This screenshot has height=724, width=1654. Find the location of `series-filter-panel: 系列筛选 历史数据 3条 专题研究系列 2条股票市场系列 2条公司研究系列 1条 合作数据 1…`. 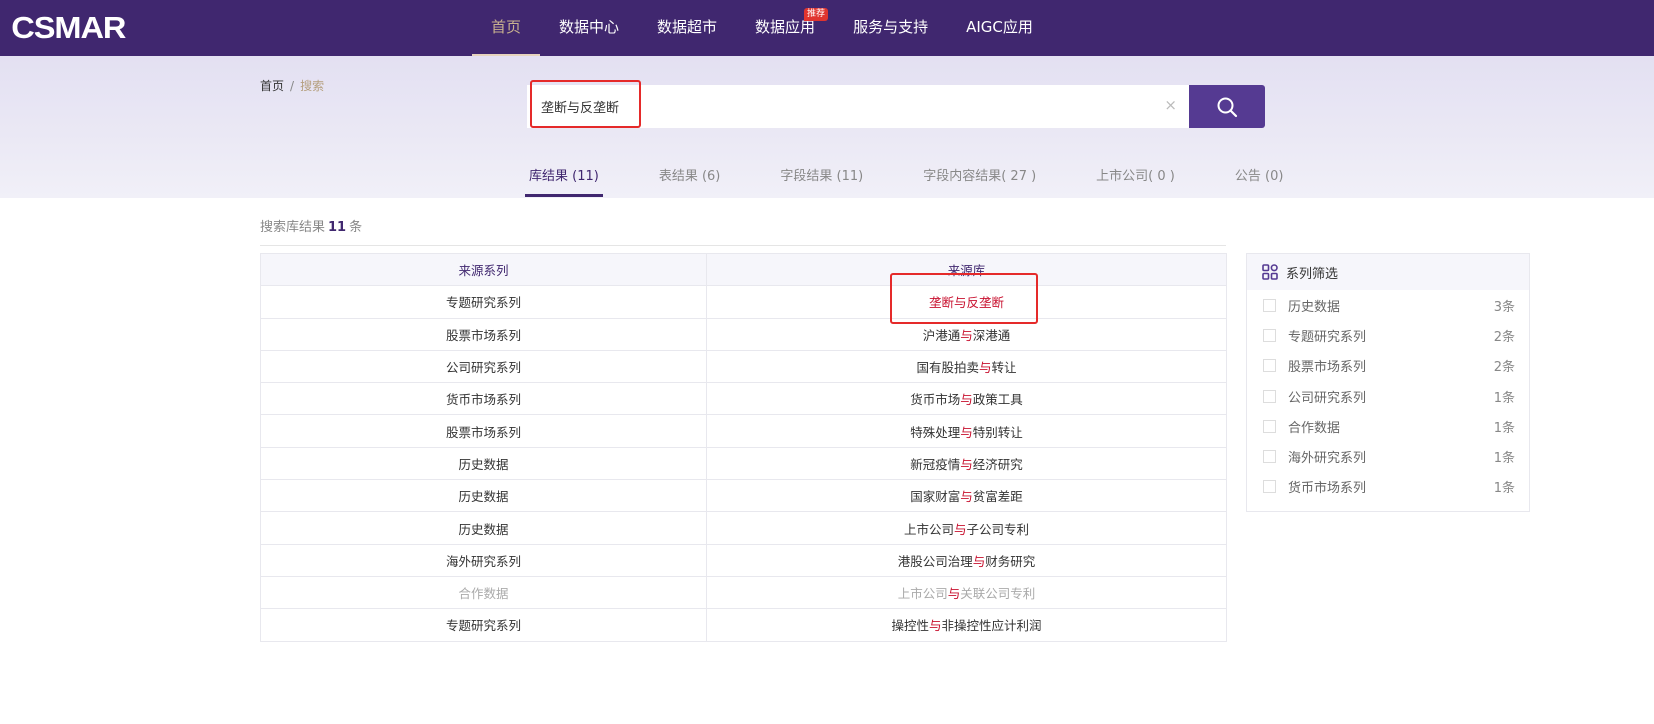

series-filter-panel: 系列筛选 历史数据 3条 专题研究系列 2条股票市场系列 2条公司研究系列 1条 合作数据 1… is located at coordinates (1388, 382).